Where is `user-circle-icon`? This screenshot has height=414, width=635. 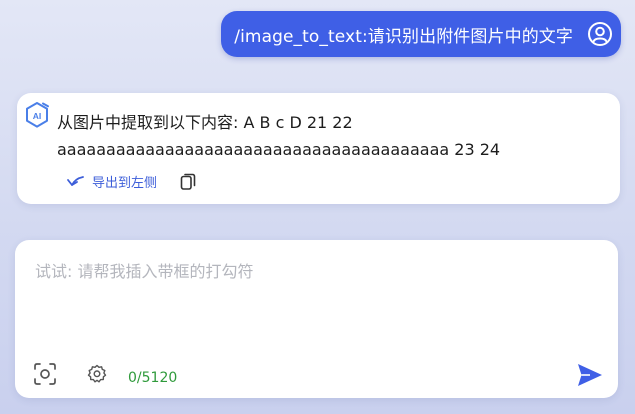
user-circle-icon is located at coordinates (600, 34).